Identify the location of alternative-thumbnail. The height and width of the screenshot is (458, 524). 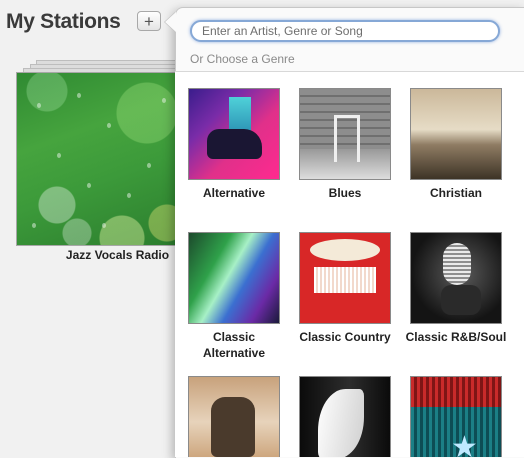
(234, 134).